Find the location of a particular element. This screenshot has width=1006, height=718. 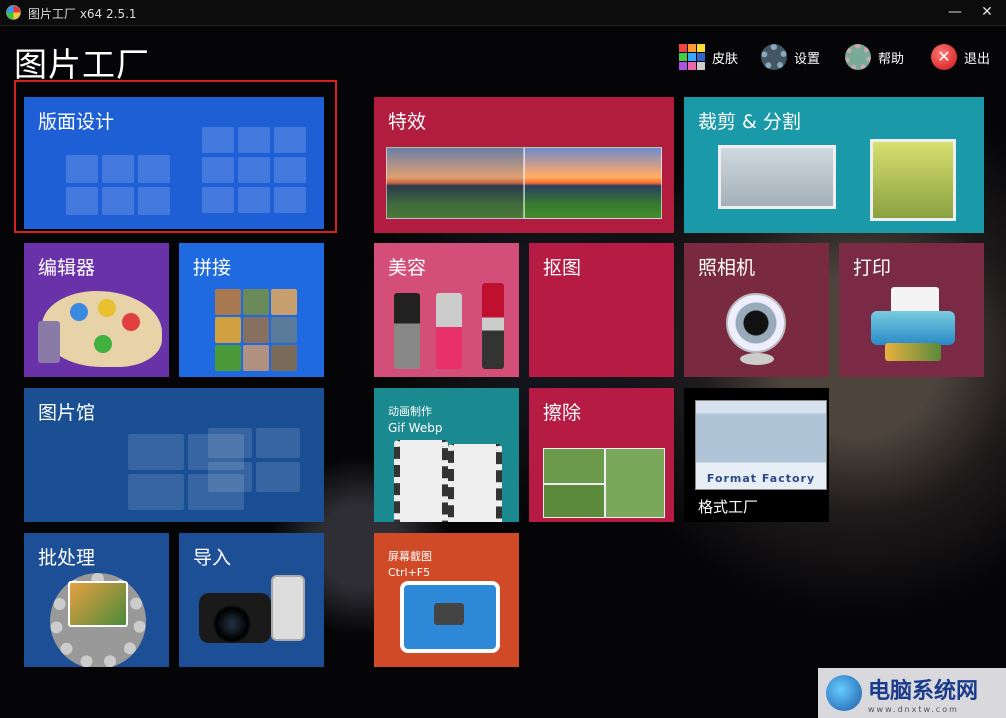

tile-erase: 擦除 is located at coordinates (601, 455).